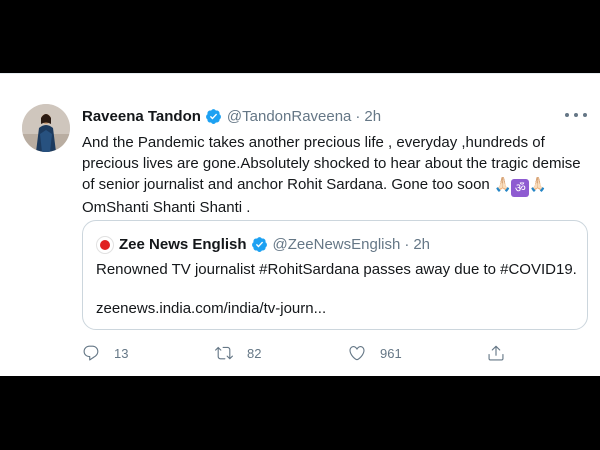 This screenshot has height=450, width=600. Describe the element at coordinates (254, 353) in the screenshot. I see `retweet-count: 82` at that location.